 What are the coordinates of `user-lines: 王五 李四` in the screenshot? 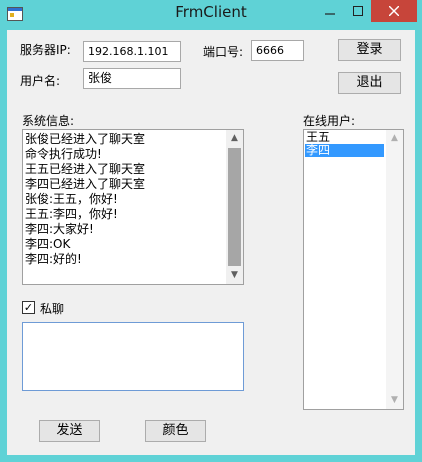 It's located at (344, 144).